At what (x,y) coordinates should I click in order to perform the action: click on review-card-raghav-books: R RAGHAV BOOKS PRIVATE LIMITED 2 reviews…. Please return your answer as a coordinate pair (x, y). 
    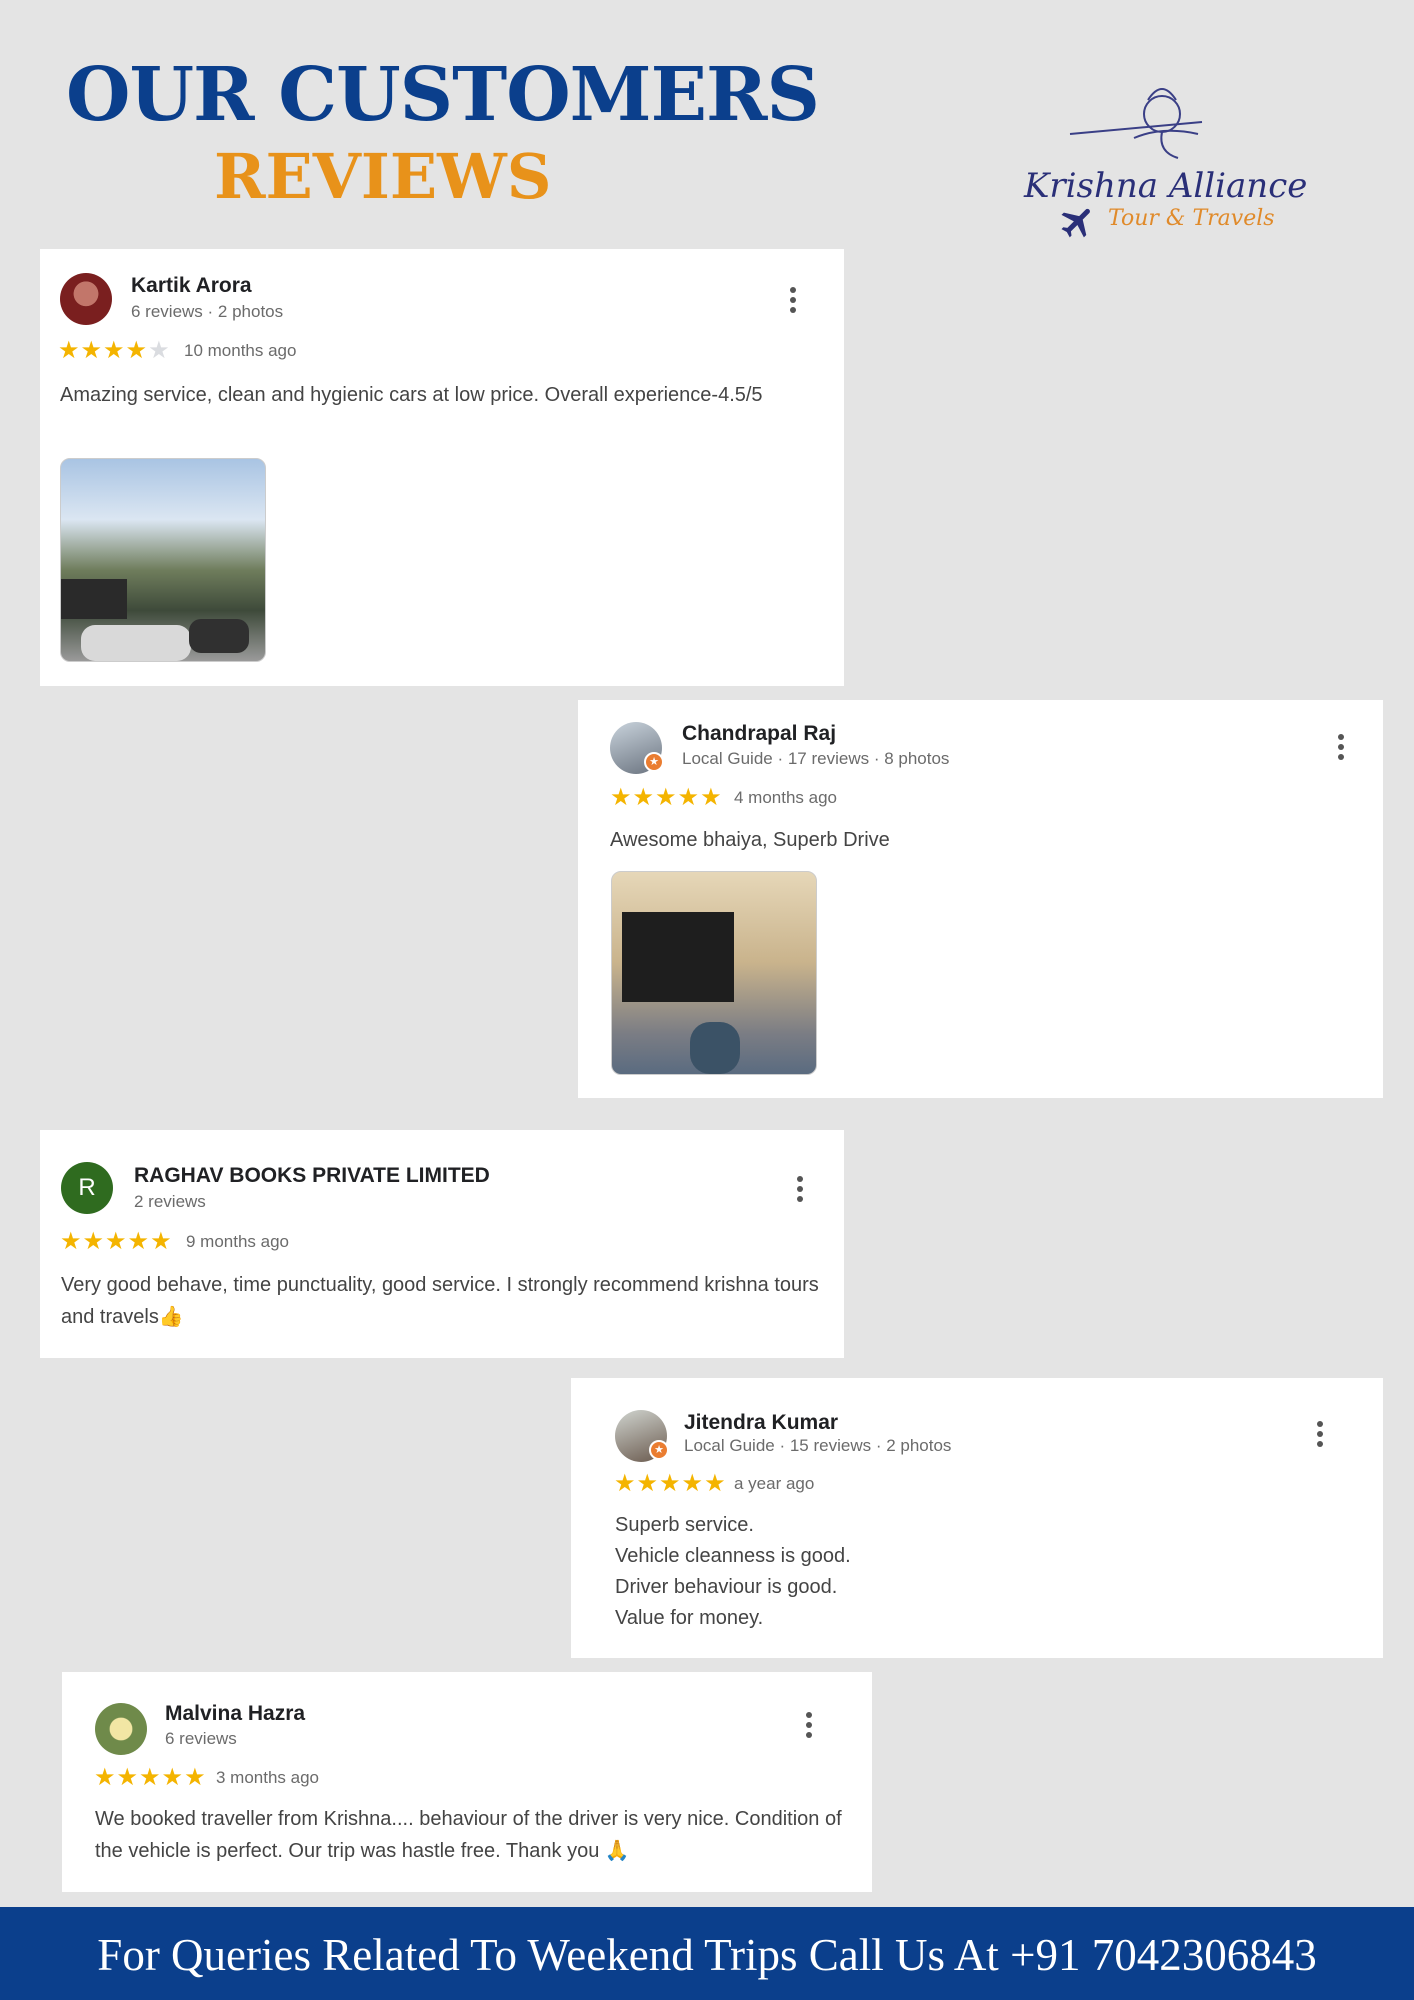
    Looking at the image, I should click on (442, 1244).